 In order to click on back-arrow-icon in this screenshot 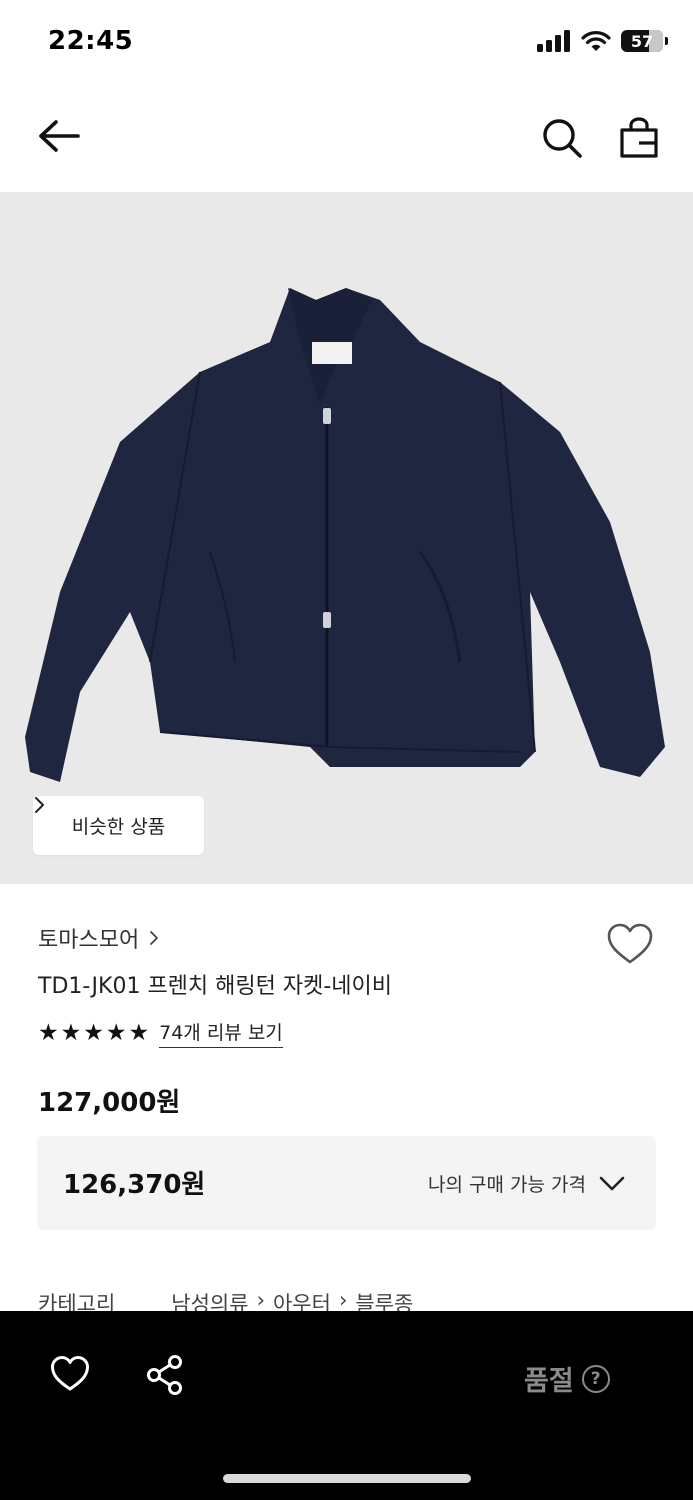, I will do `click(59, 136)`.